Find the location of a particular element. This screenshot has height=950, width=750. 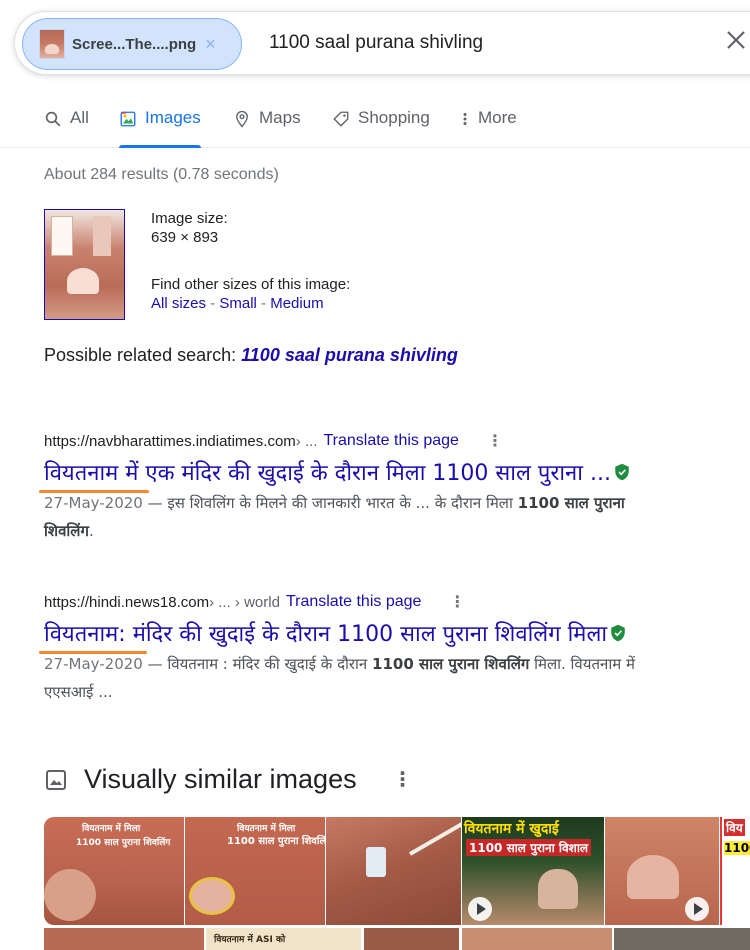

result-domain: https://hindi.news18.com is located at coordinates (127, 602).